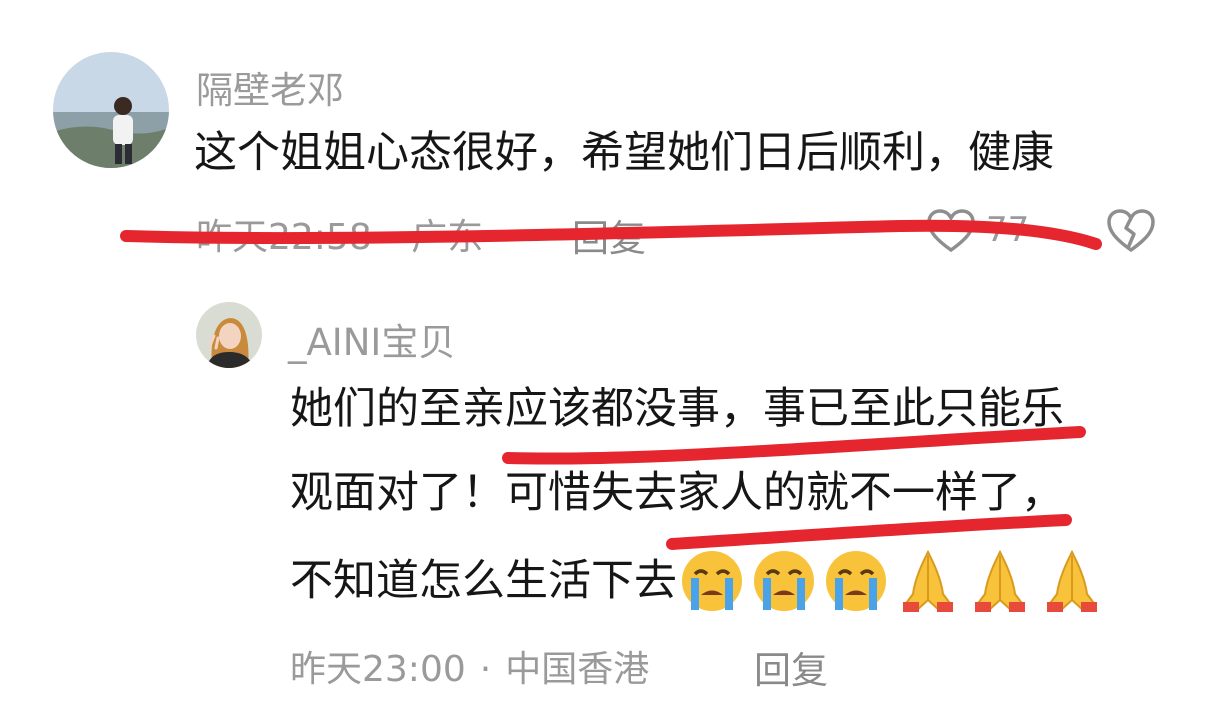 The height and width of the screenshot is (712, 1220). What do you see at coordinates (951, 231) in the screenshot?
I see `heart-icon` at bounding box center [951, 231].